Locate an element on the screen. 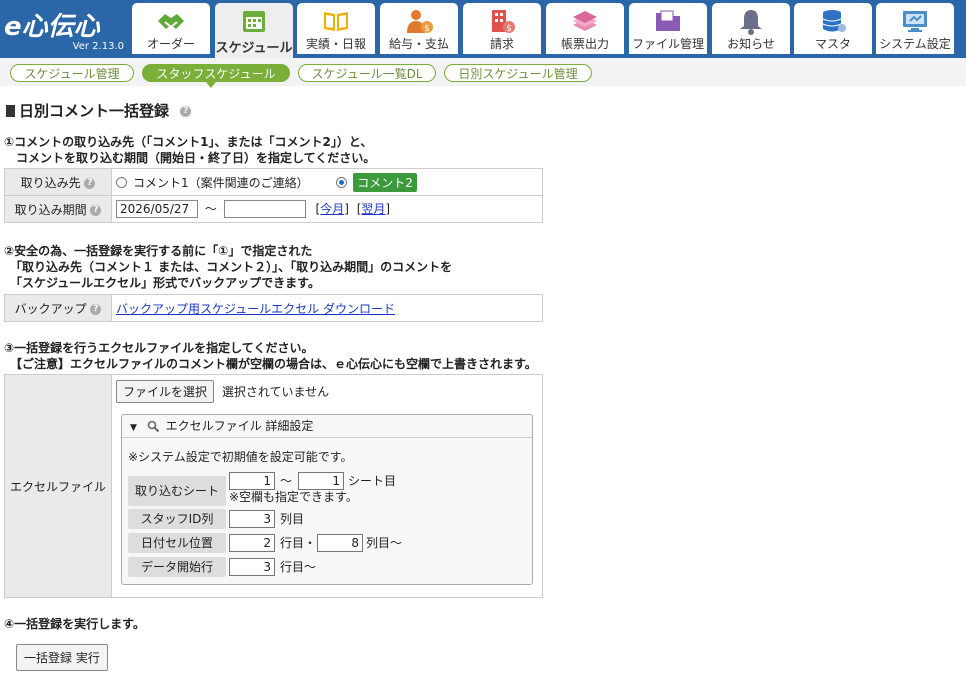  detail-note: ※システム設定で初期値を設定可能です。 is located at coordinates (240, 457).